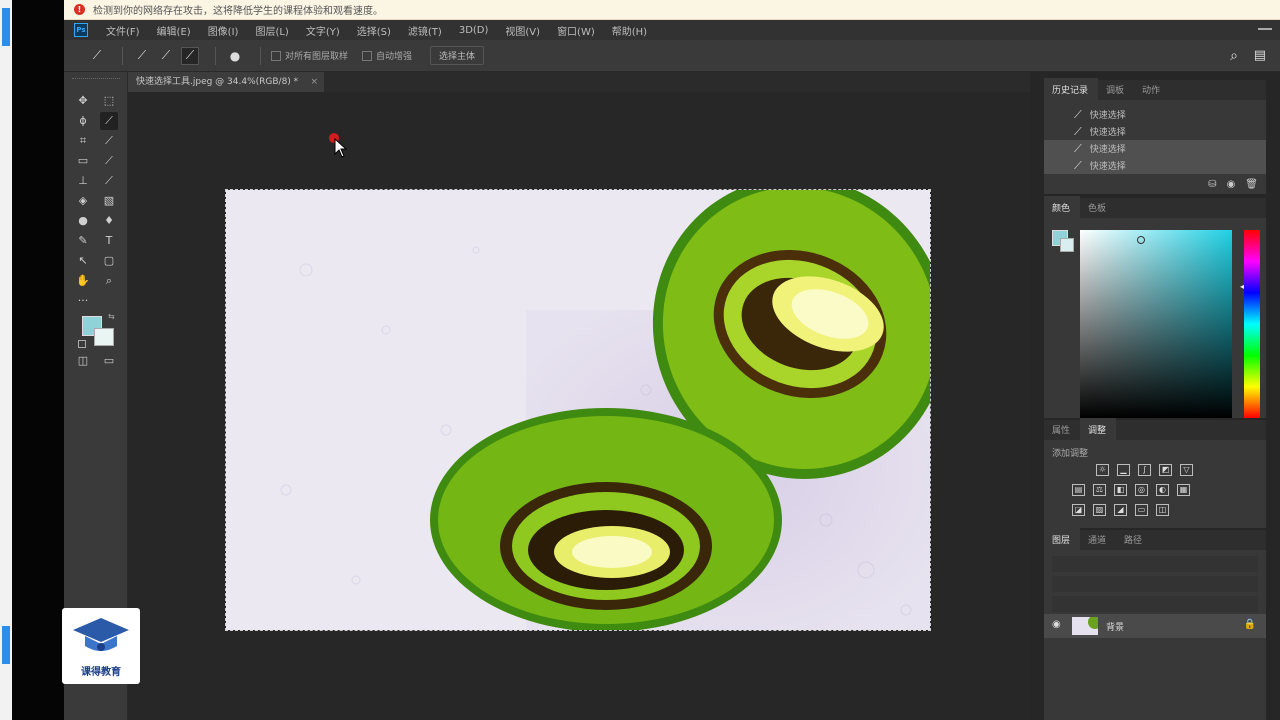  Describe the element at coordinates (83, 141) in the screenshot. I see `crop-tool-icon: ⌗` at that location.